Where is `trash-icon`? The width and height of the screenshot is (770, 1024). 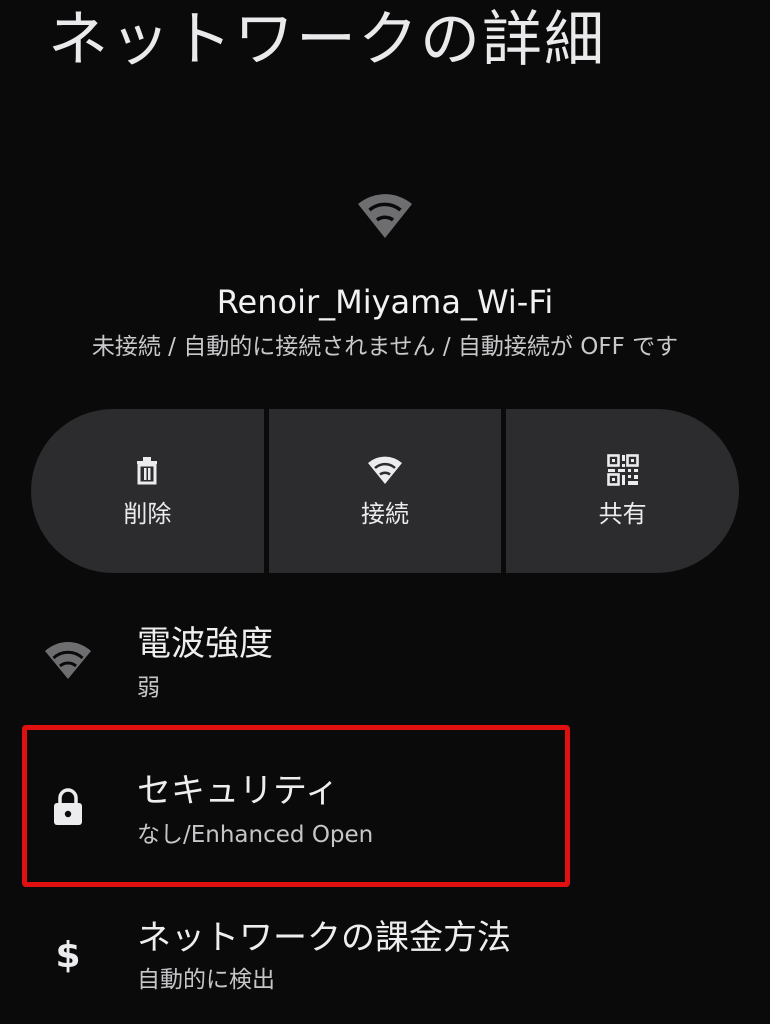 trash-icon is located at coordinates (147, 471).